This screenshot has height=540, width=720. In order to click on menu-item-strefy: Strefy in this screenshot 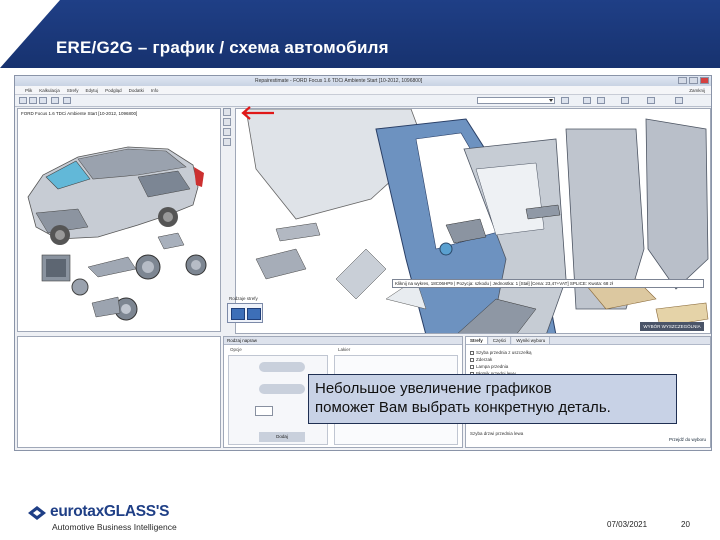, I will do `click(73, 90)`.